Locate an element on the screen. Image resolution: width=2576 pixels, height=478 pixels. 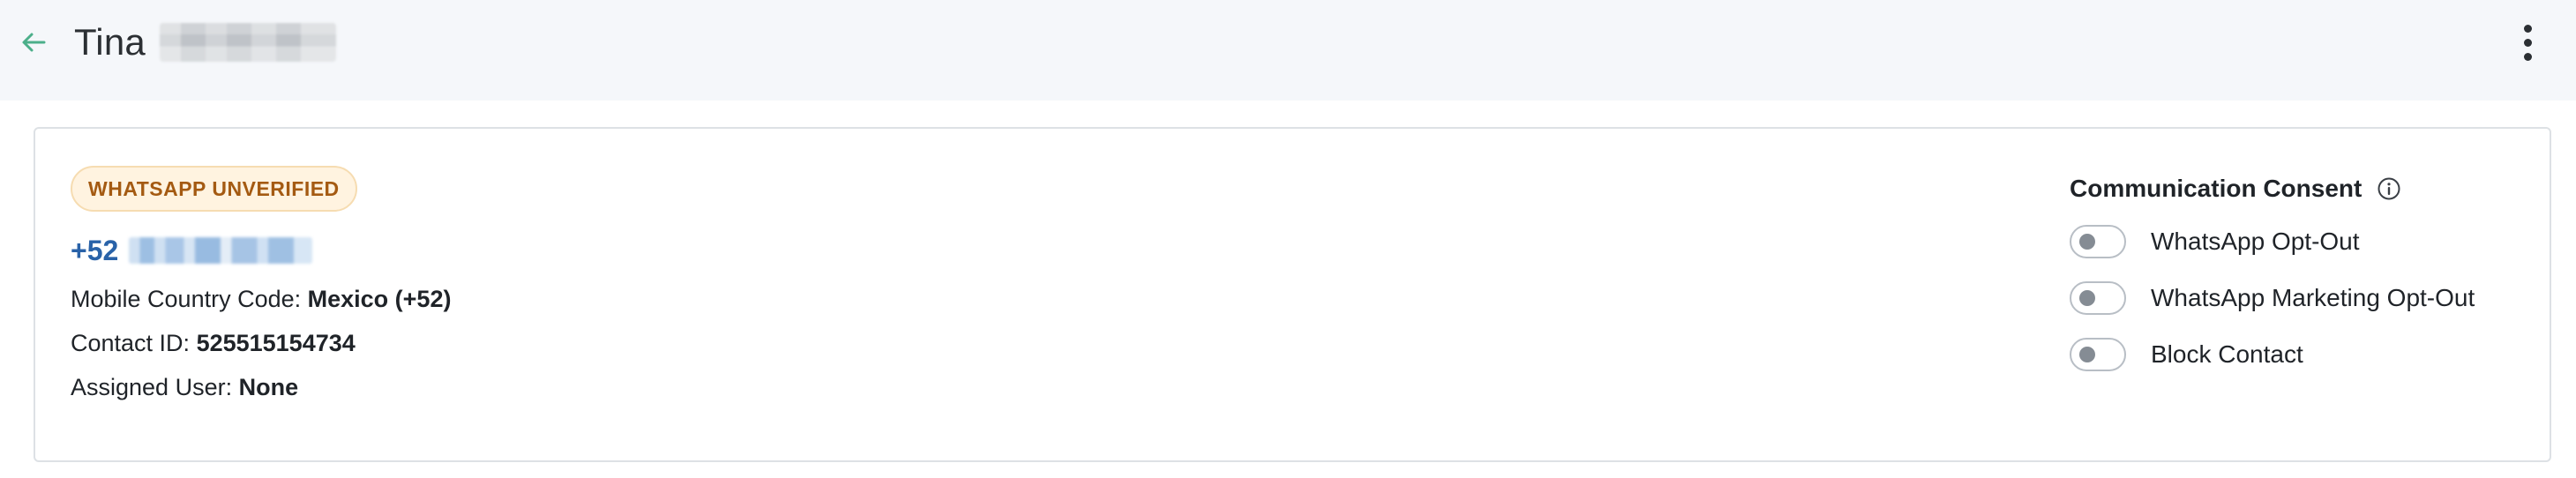
whatsapp-opt-out-row: WhatsApp Opt-Out is located at coordinates (2215, 241).